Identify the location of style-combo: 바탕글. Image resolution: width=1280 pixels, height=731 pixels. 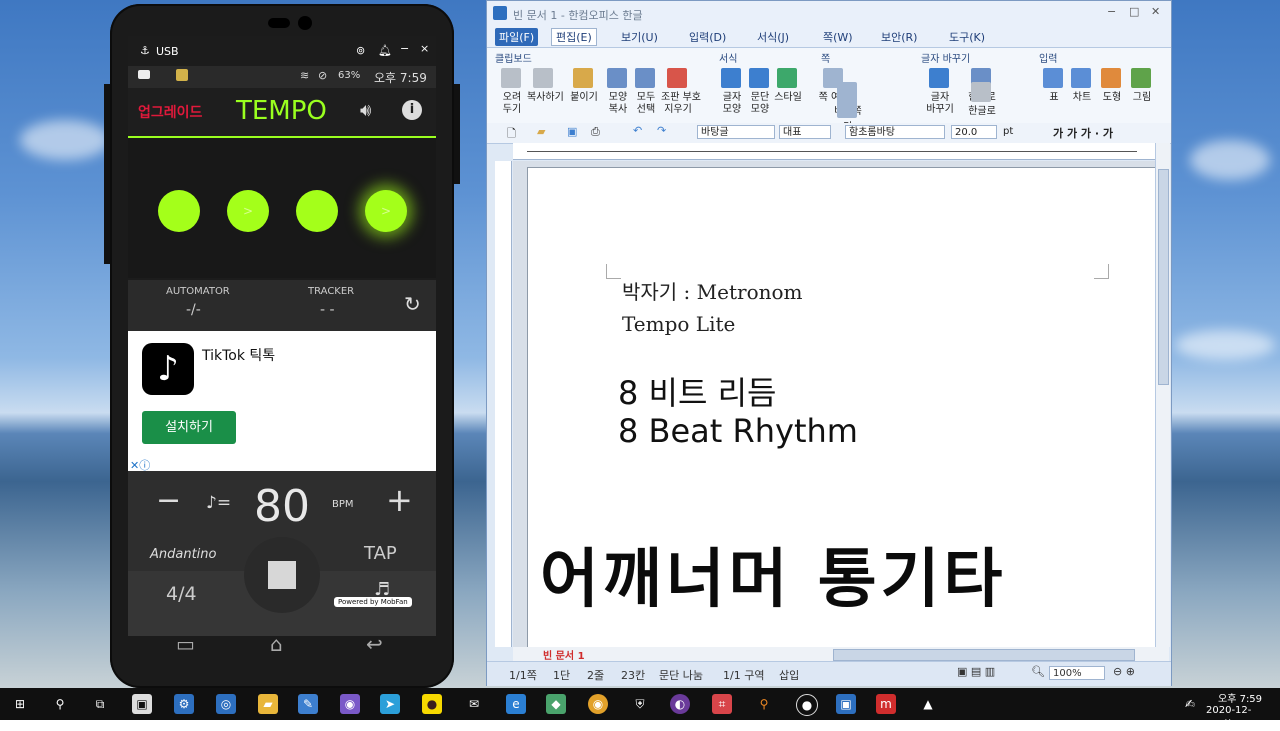
(736, 132).